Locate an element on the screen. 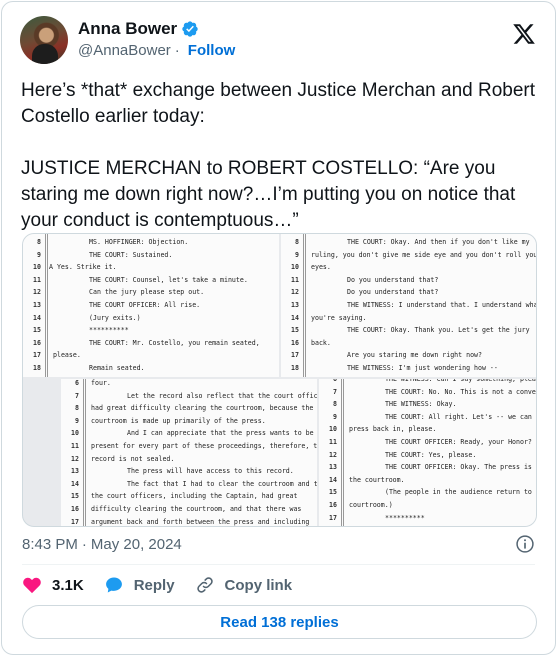 The width and height of the screenshot is (557, 656). reply-button: Reply is located at coordinates (139, 585).